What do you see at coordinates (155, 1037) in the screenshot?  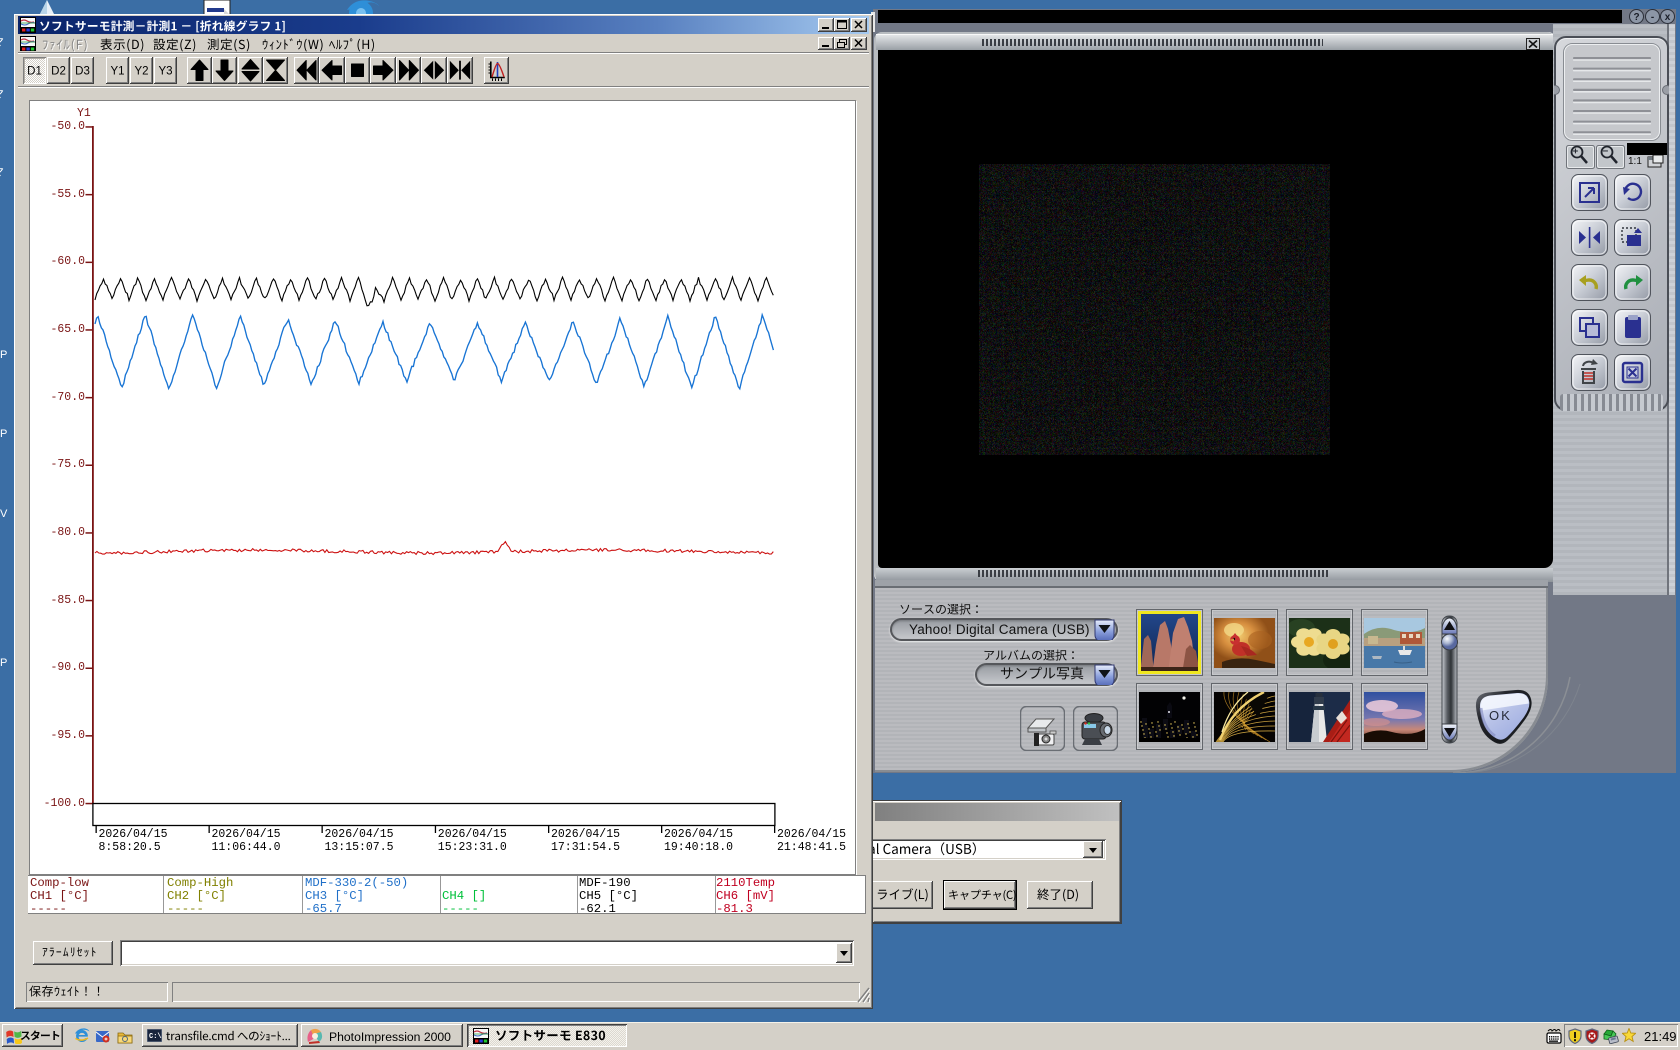 I see `svg-text: C:\` at bounding box center [155, 1037].